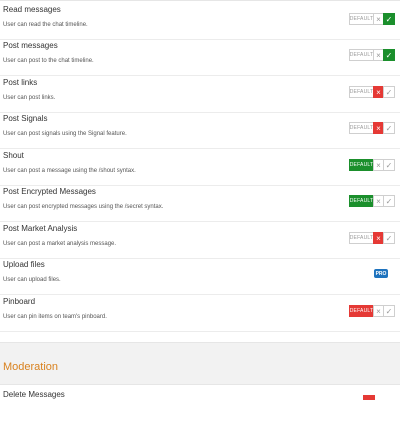 Image resolution: width=400 pixels, height=421 pixels. Describe the element at coordinates (34, 394) in the screenshot. I see `permission-title: Delete Messages` at that location.